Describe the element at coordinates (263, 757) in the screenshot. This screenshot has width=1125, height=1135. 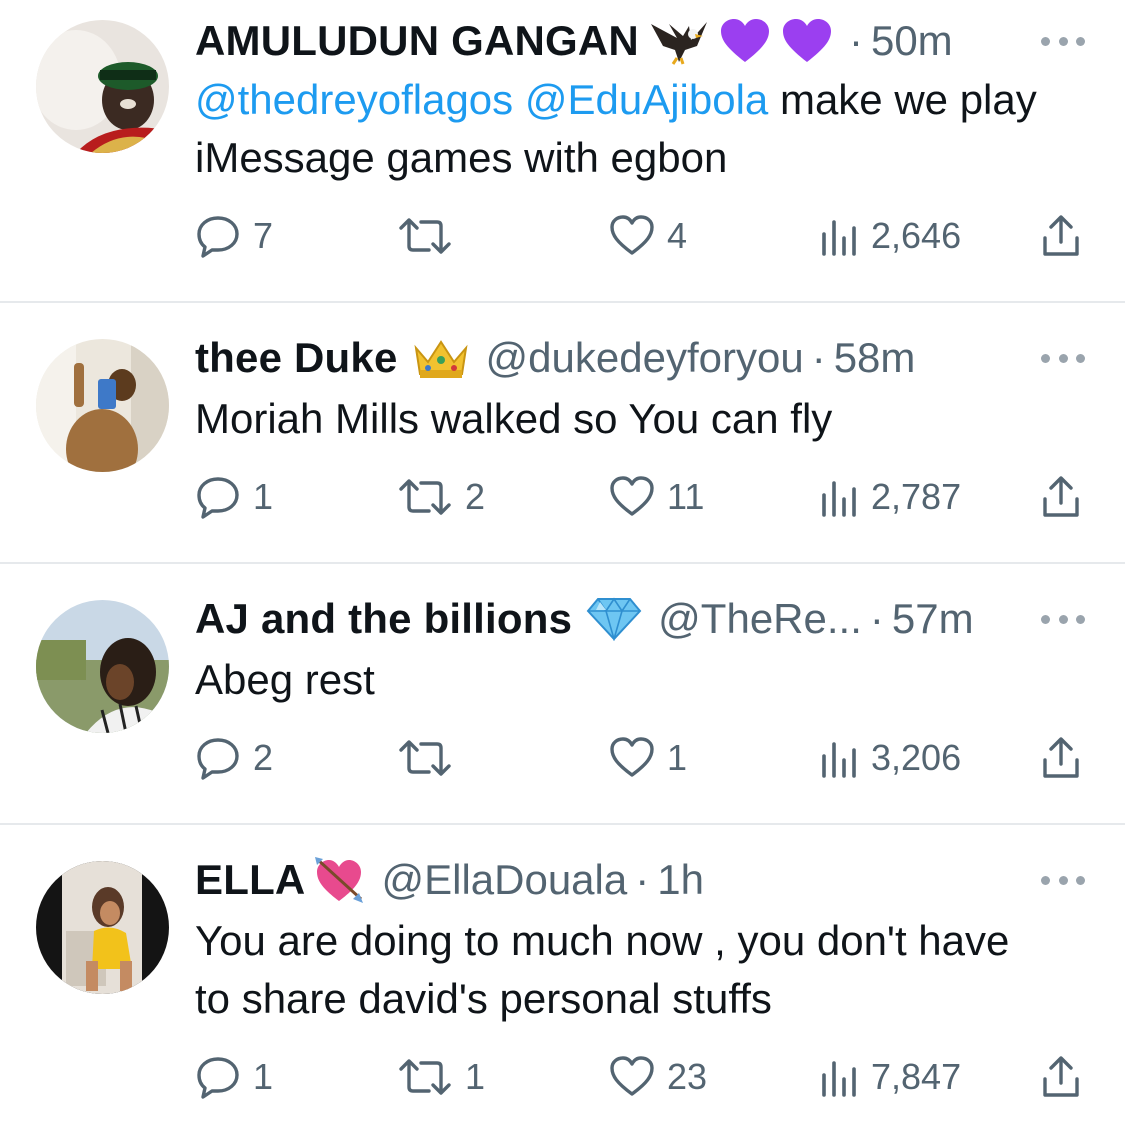
I see `reply-count: 2` at that location.